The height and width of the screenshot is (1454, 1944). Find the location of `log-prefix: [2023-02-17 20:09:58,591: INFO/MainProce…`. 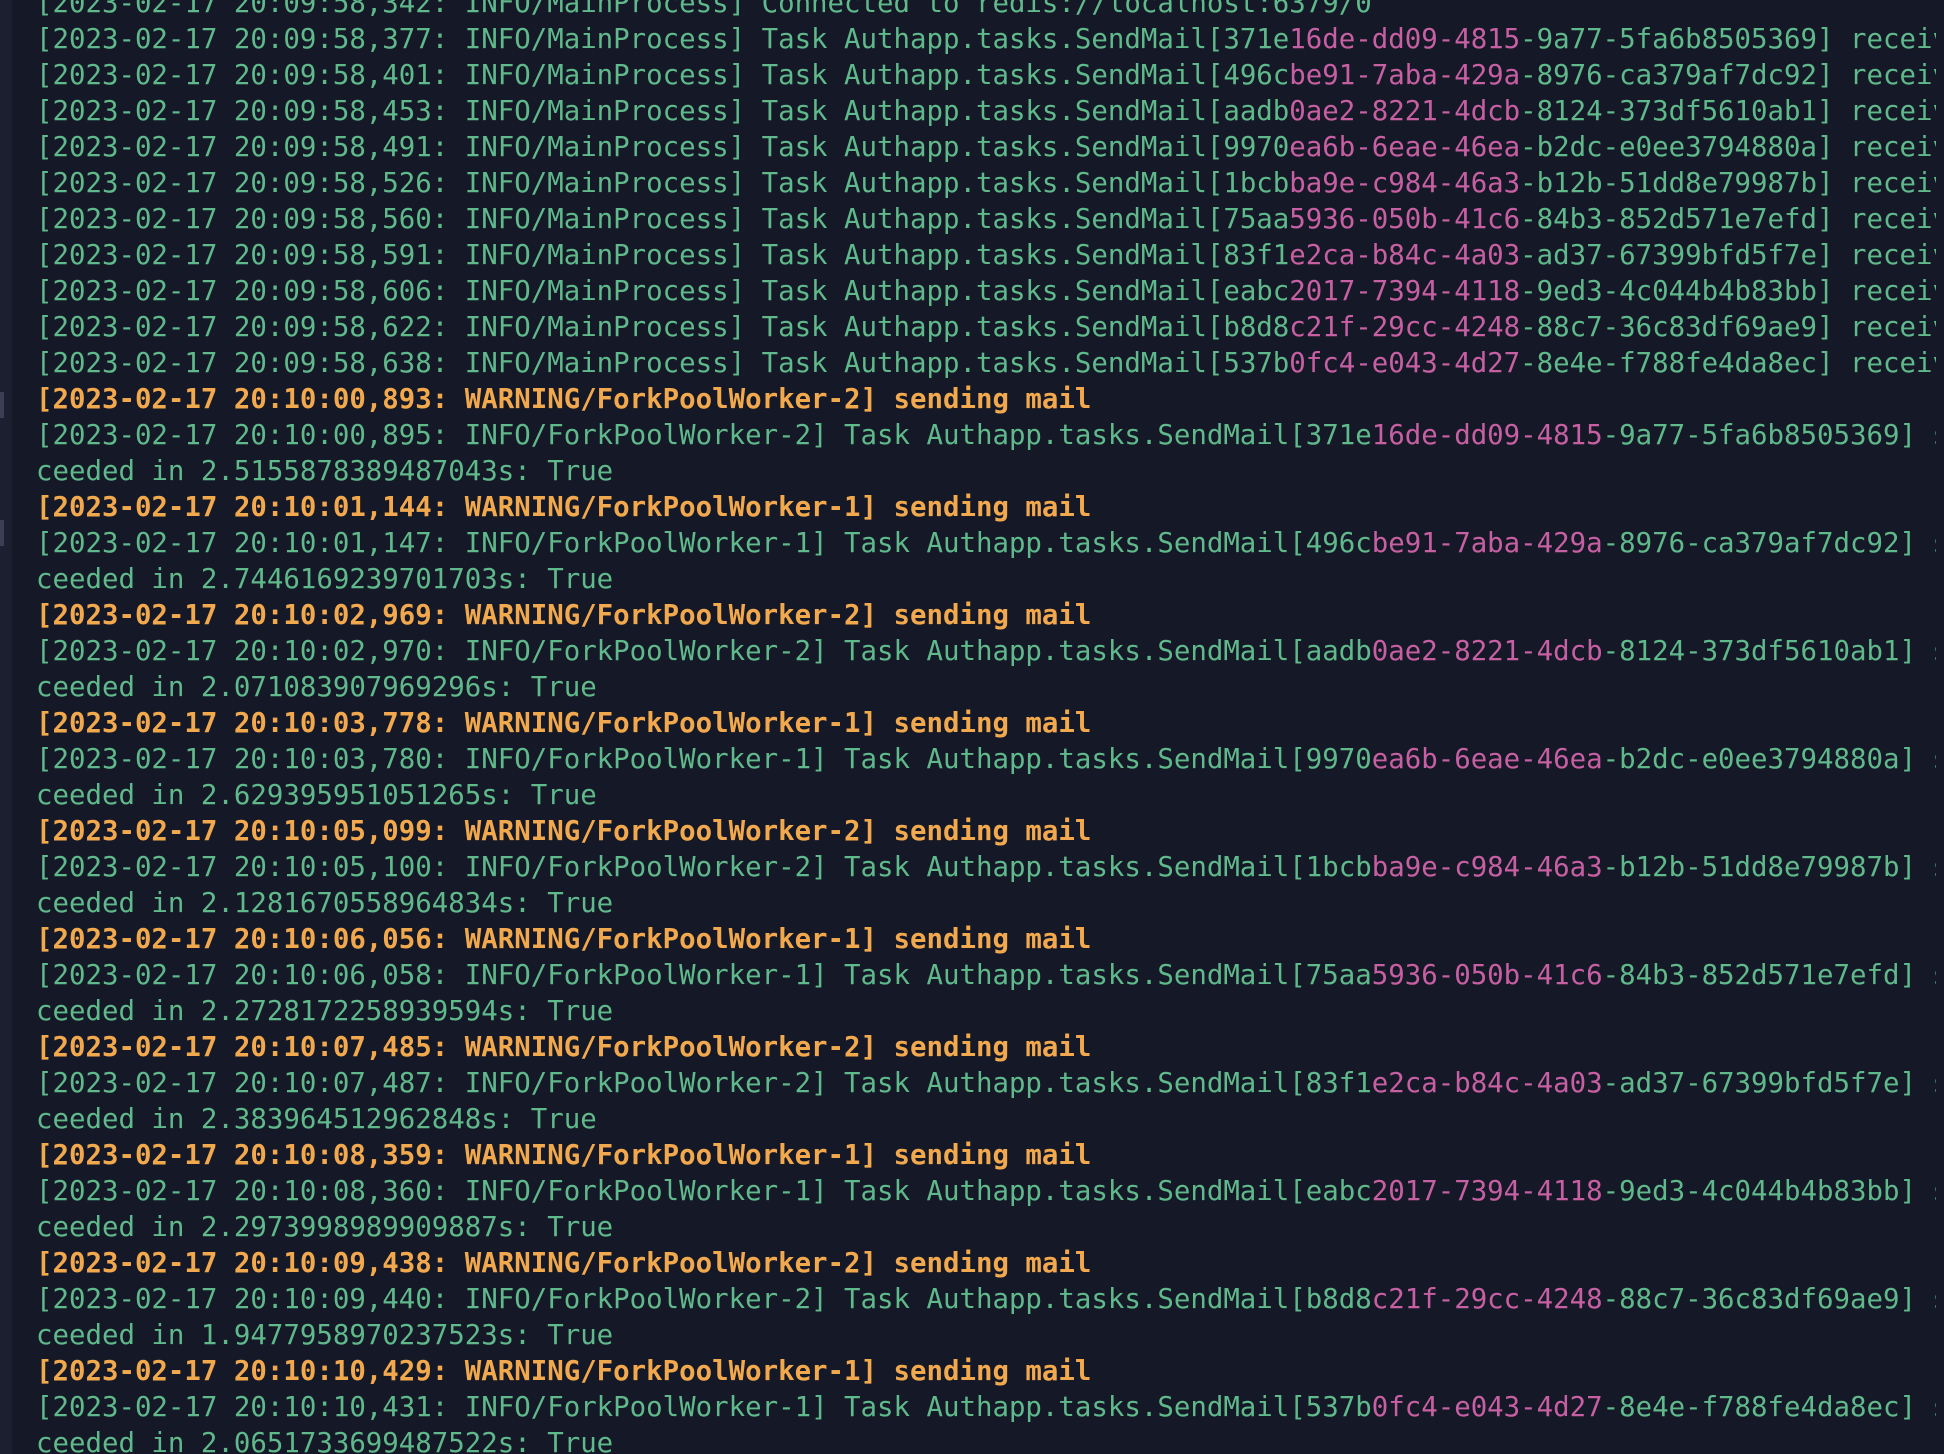

log-prefix: [2023-02-17 20:09:58,591: INFO/MainProce… is located at coordinates (630, 255).